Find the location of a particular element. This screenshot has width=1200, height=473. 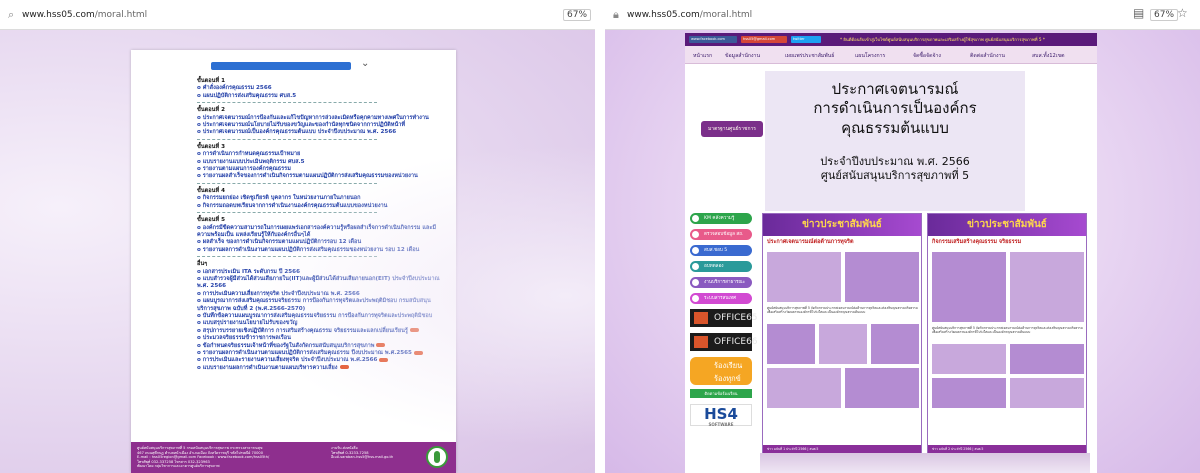

sidenav-test: อบทดลอง is located at coordinates (721, 266).